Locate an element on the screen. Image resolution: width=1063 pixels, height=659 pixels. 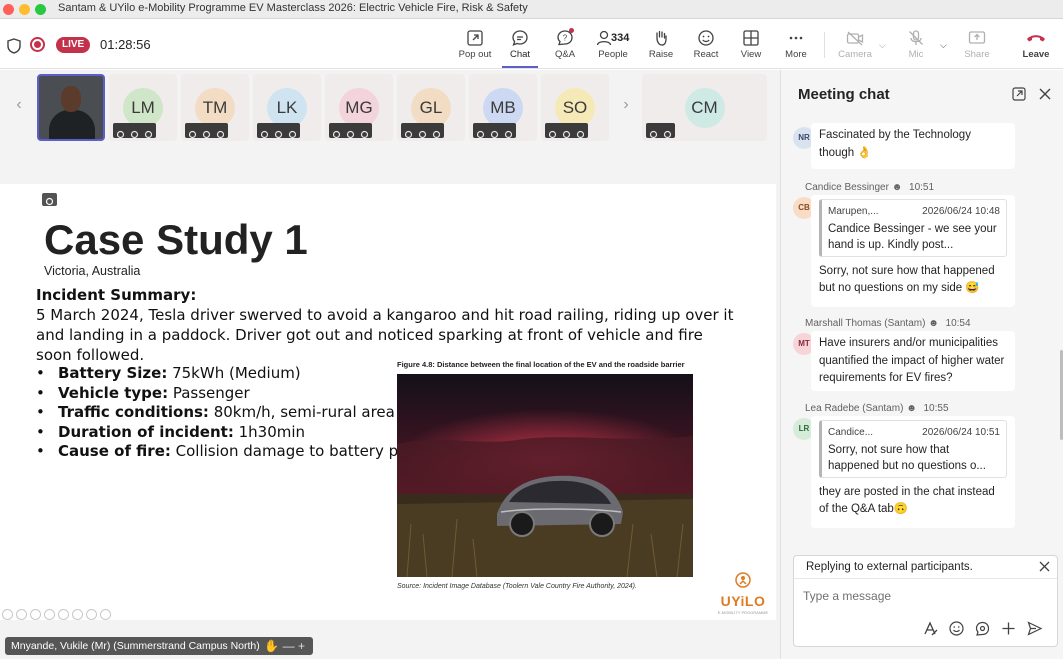
reply-banner-text: Replying to external participants. is located at coordinates (889, 567).